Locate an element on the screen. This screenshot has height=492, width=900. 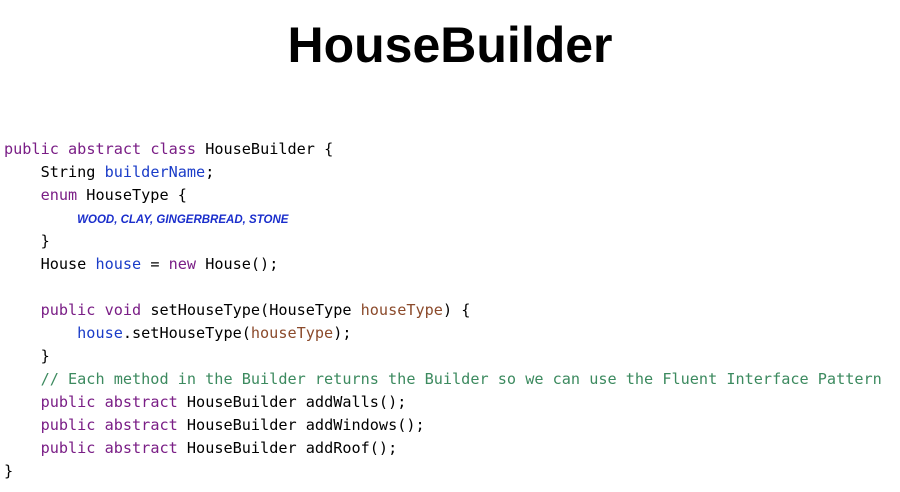
code-text: ) { is located at coordinates (456, 310).